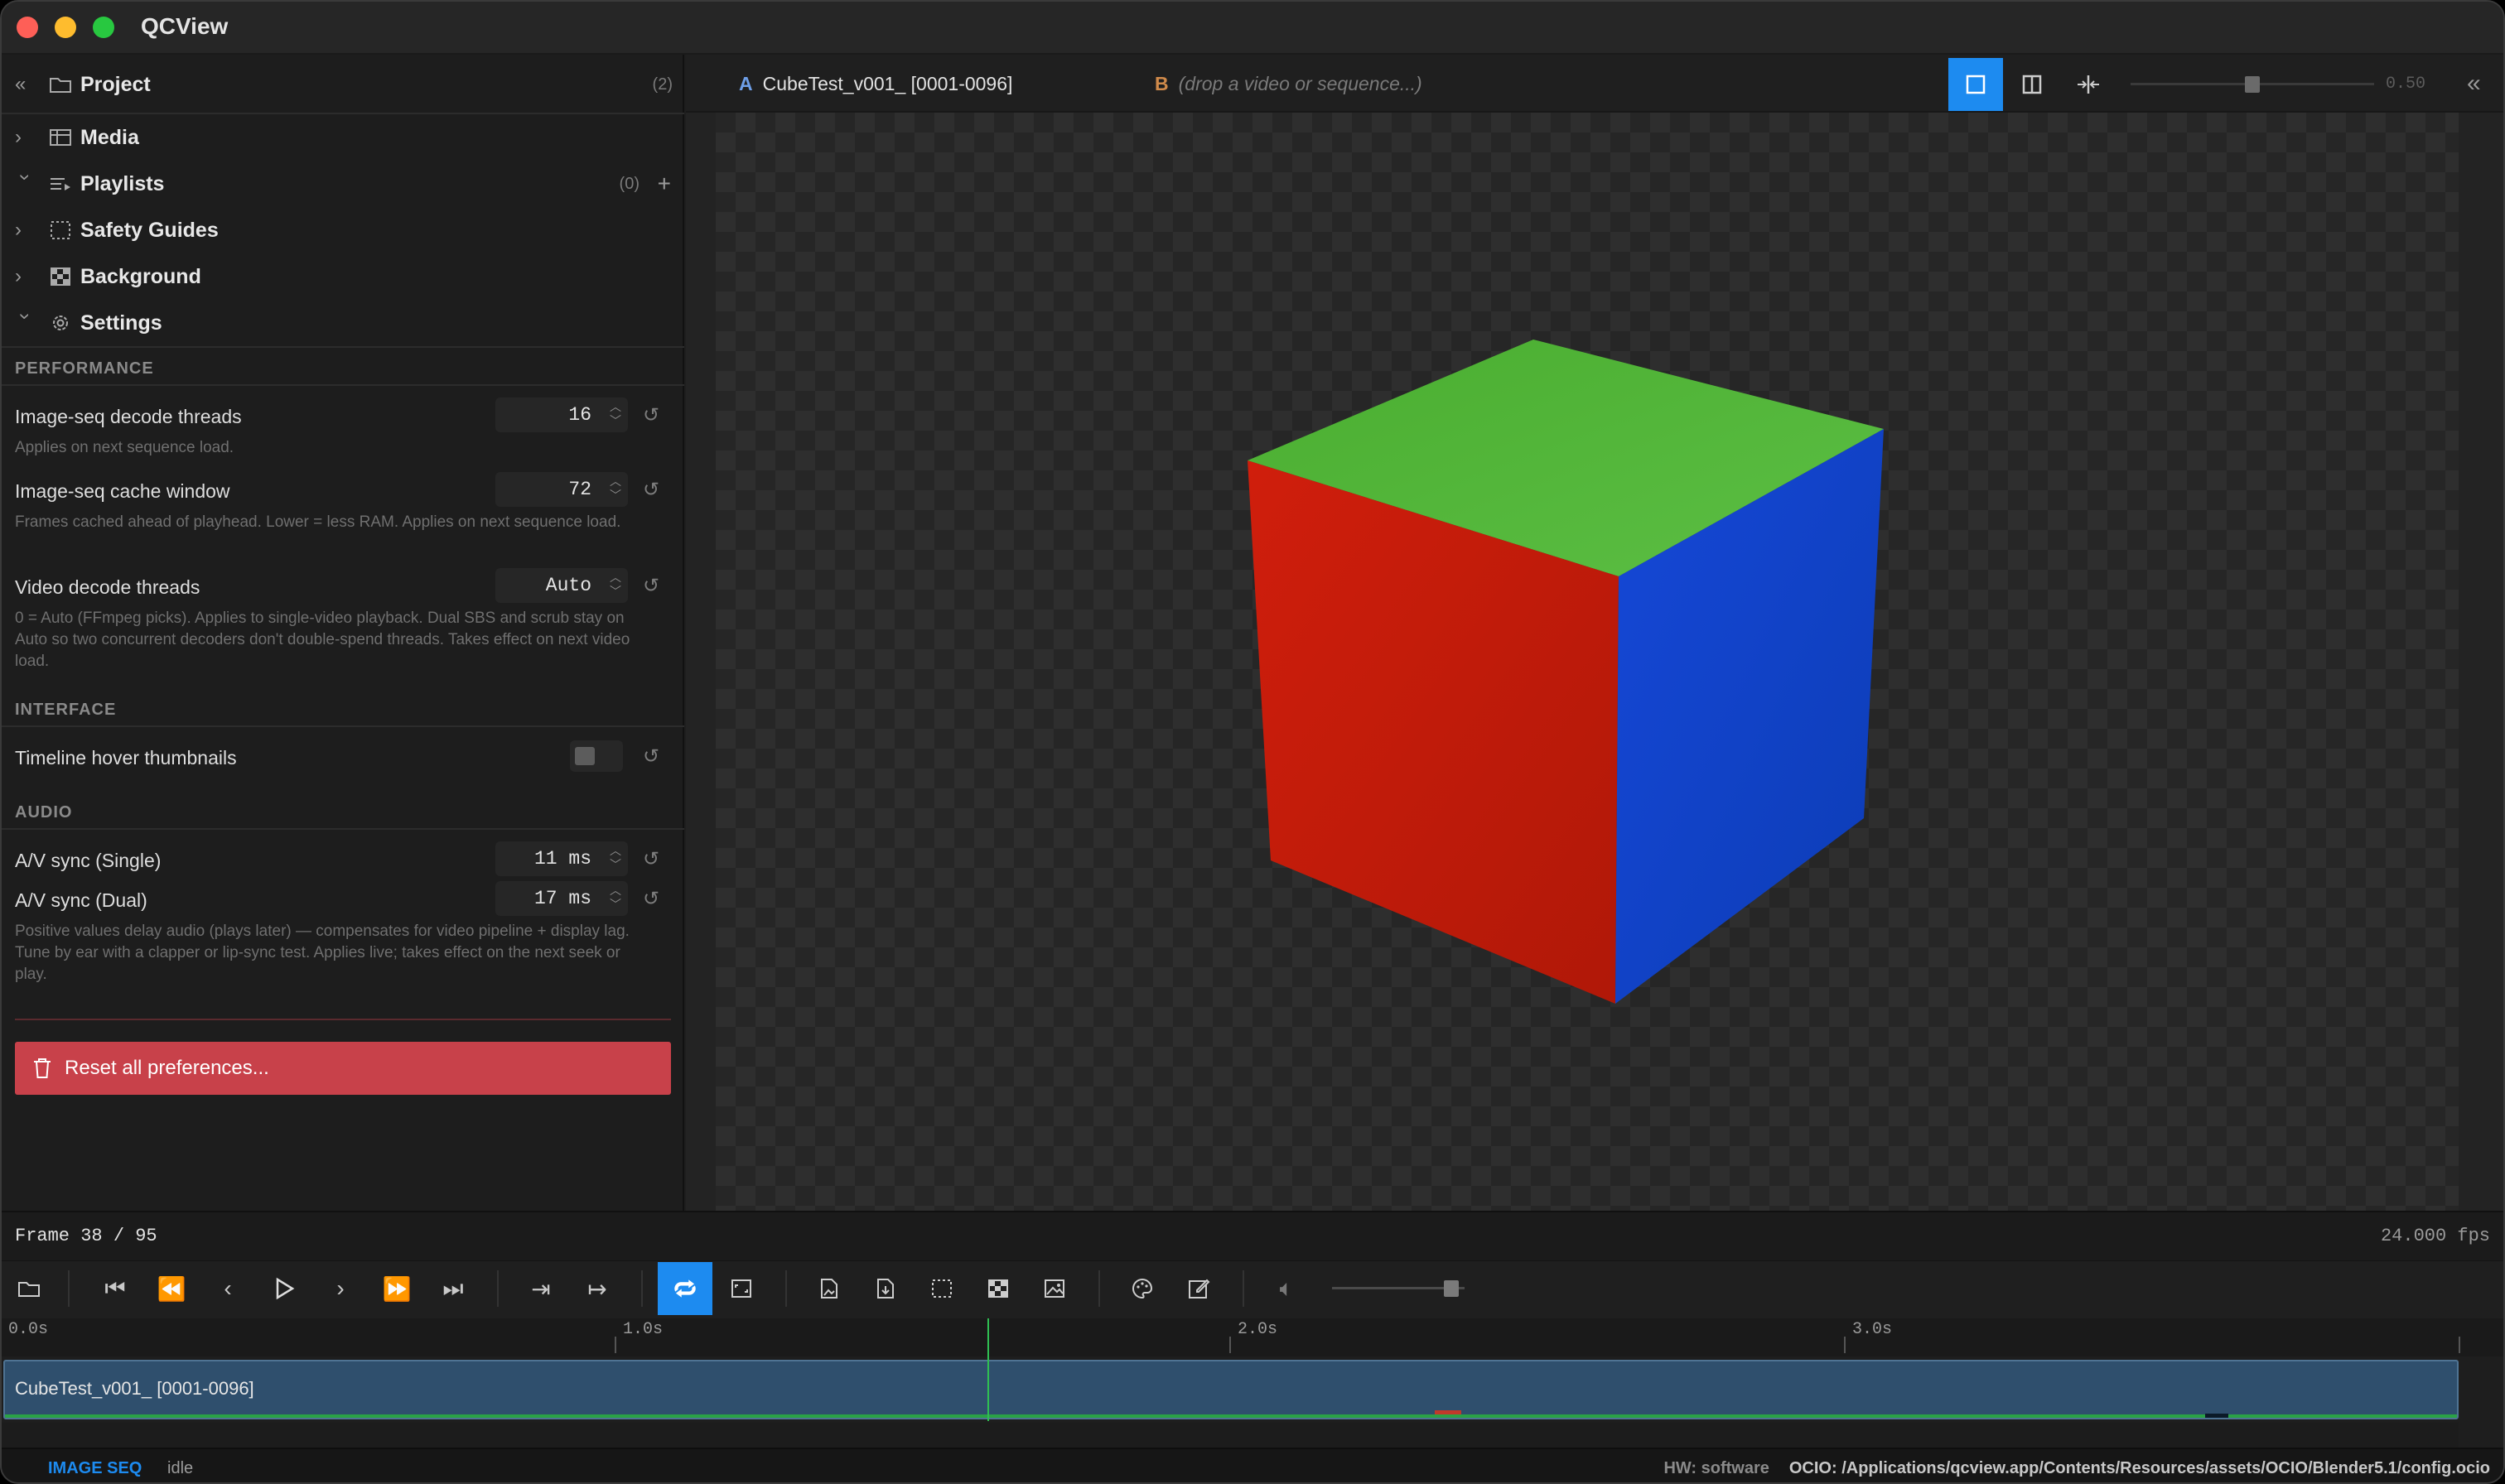  Describe the element at coordinates (343, 323) in the screenshot. I see `sidebar-item-settings: › Settings` at that location.